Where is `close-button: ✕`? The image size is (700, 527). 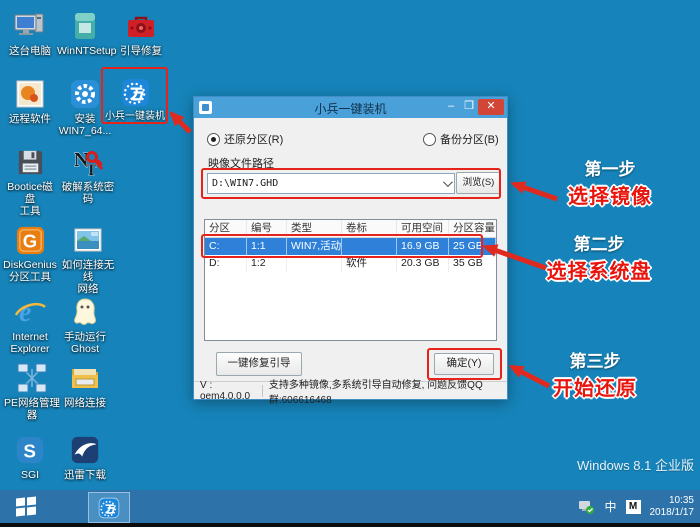
close-button: ✕ is located at coordinates (491, 107).